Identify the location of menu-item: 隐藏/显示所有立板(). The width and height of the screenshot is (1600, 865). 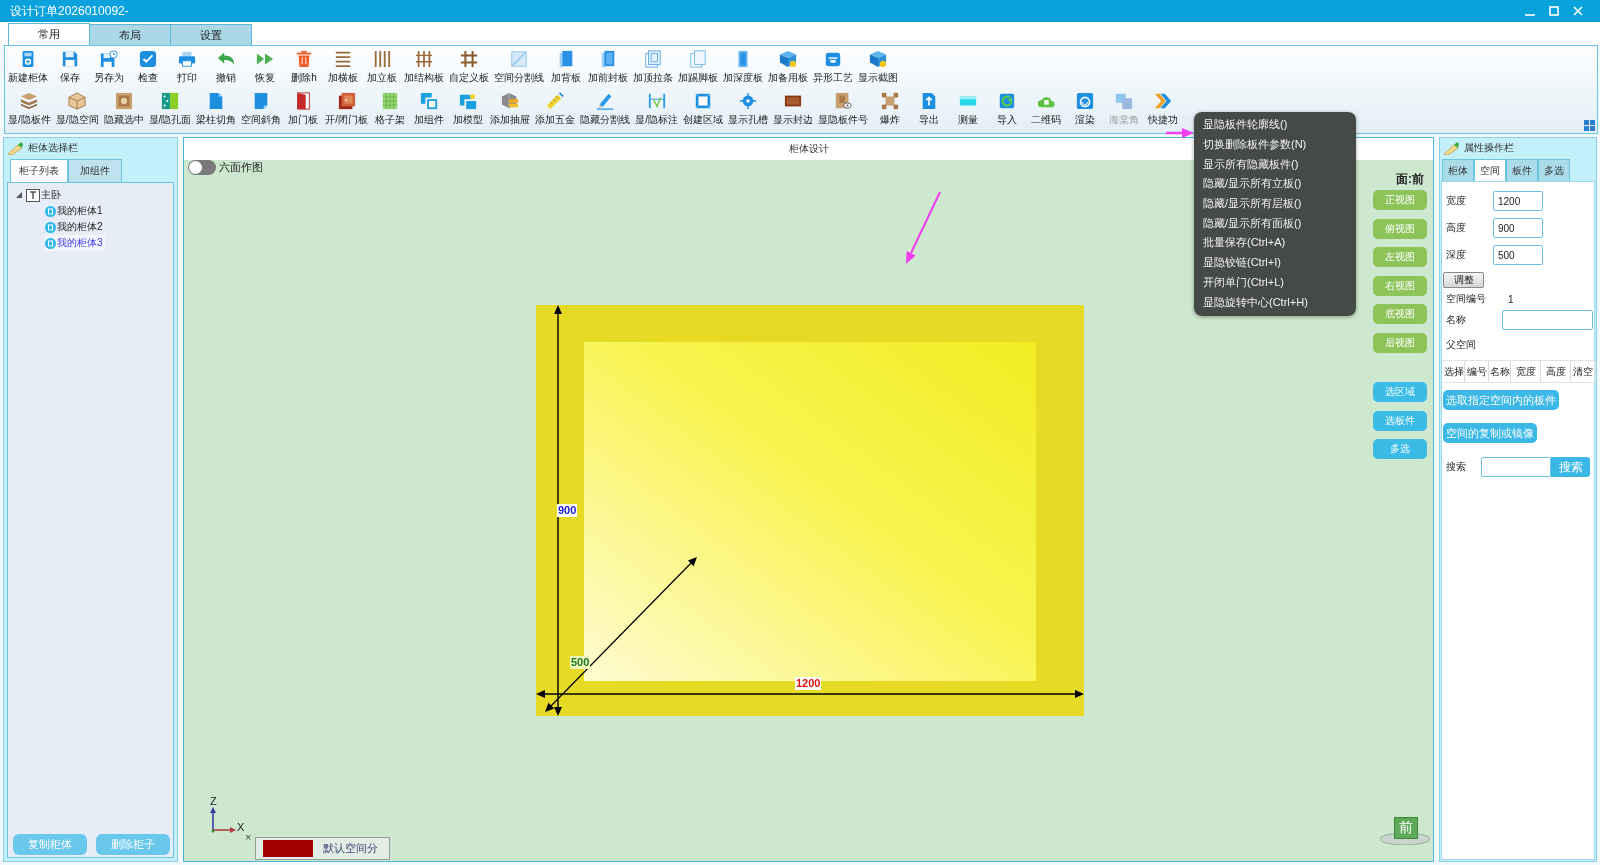
(1275, 184).